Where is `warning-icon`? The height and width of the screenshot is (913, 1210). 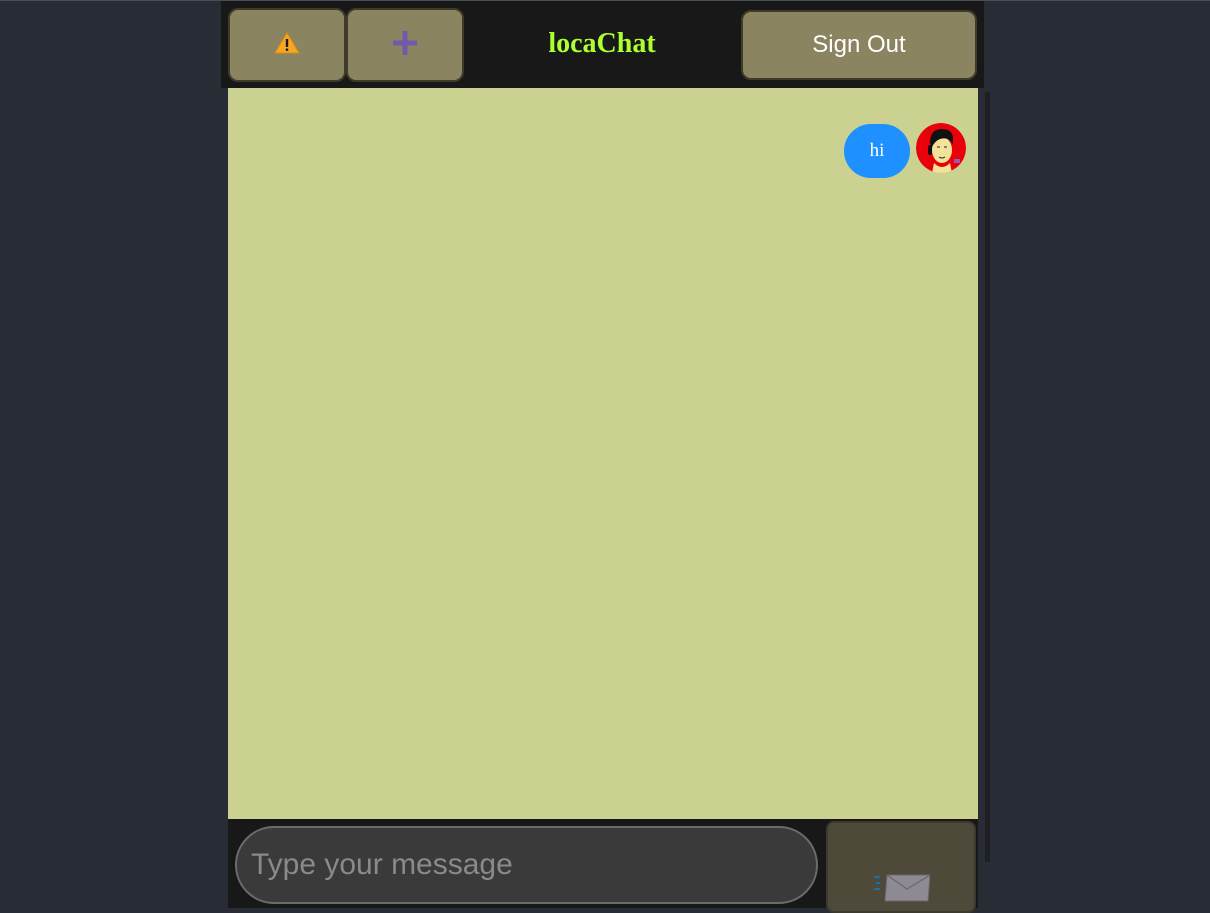
warning-icon is located at coordinates (287, 45).